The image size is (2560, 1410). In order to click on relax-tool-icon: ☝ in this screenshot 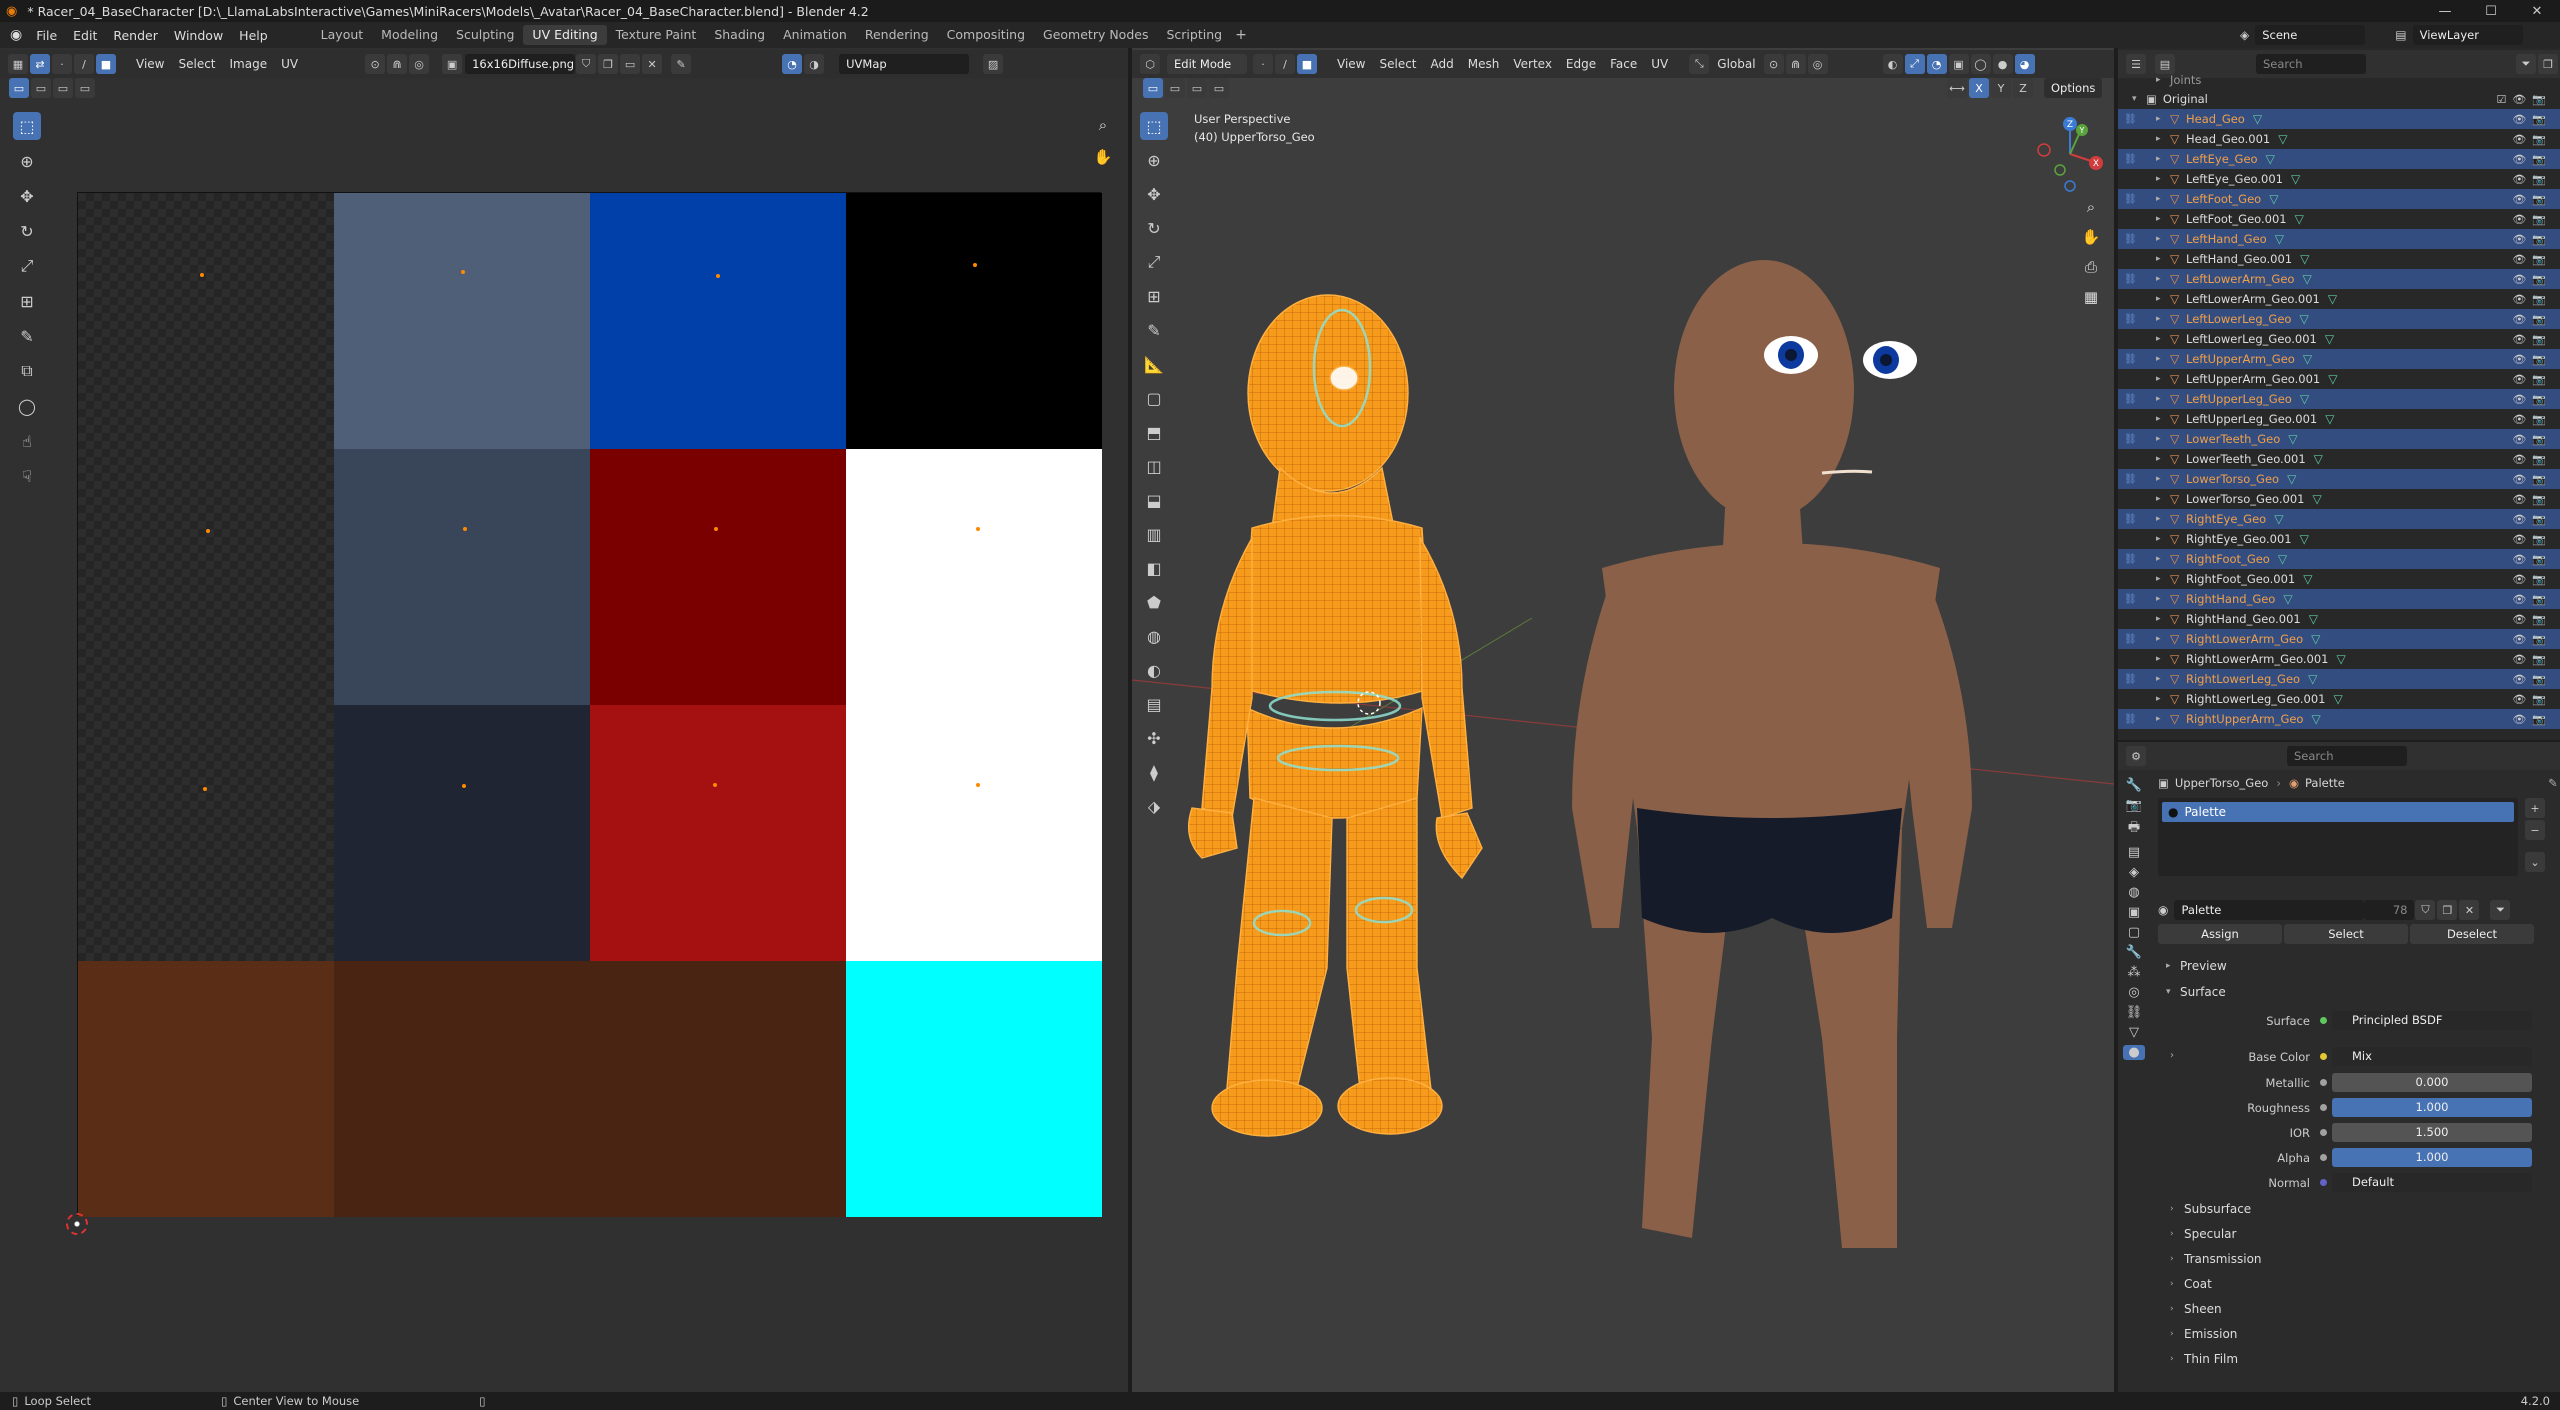, I will do `click(27, 441)`.